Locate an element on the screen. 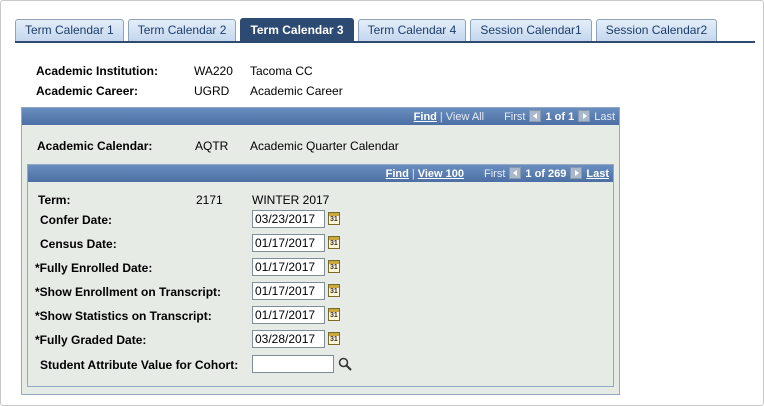 The image size is (764, 406). tab-term-calendar-1: Term Calendar 1 is located at coordinates (69, 30).